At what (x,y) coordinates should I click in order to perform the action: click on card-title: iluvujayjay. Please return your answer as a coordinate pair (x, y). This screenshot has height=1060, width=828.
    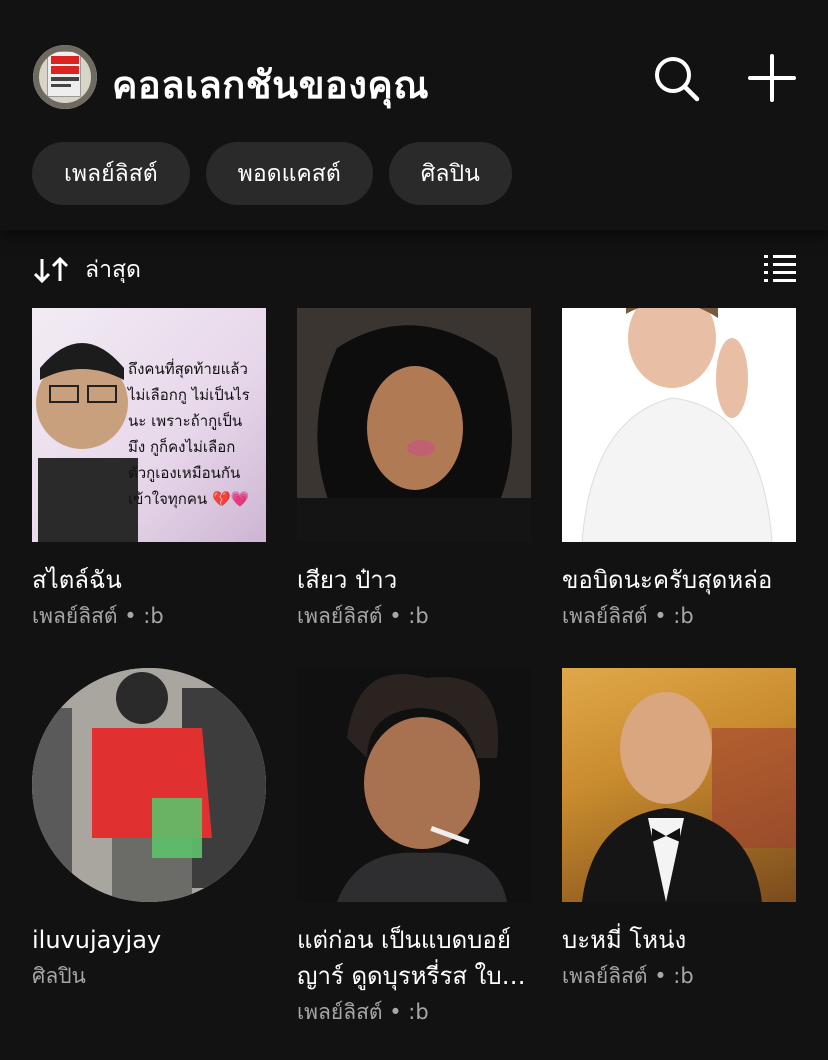
    Looking at the image, I should click on (97, 940).